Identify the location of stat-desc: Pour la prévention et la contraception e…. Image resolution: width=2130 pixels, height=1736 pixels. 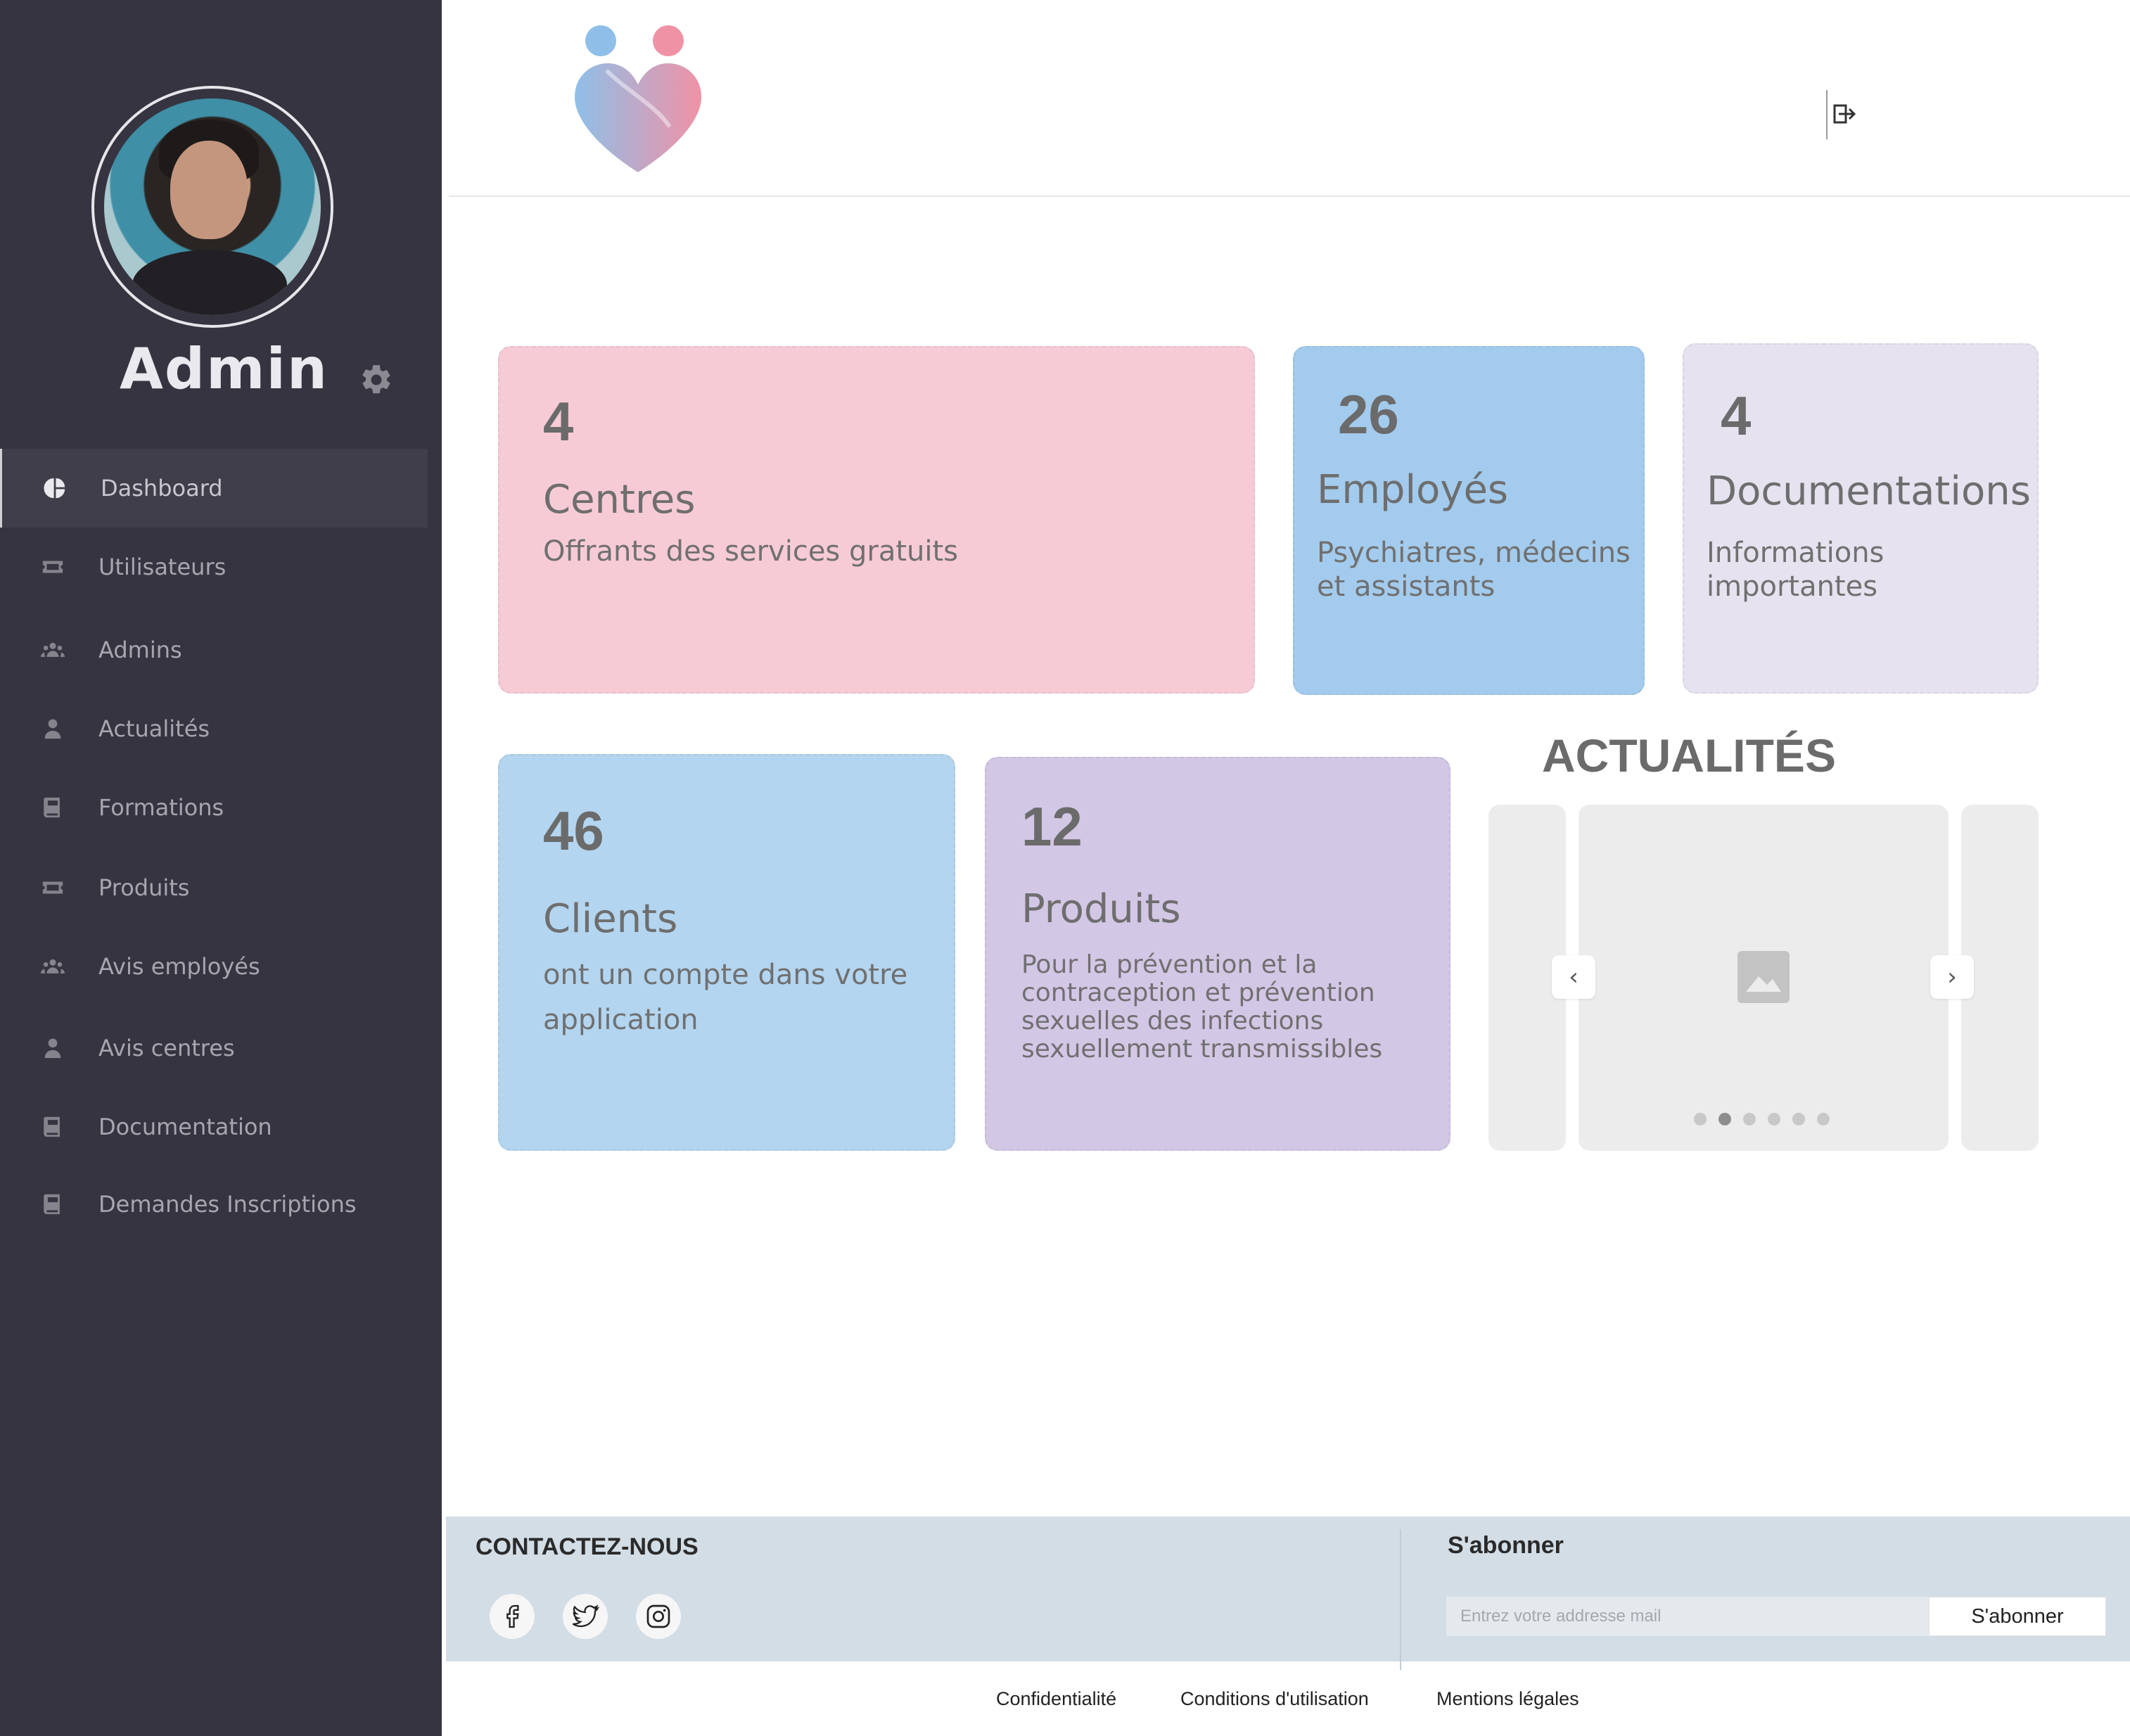
(1202, 1007).